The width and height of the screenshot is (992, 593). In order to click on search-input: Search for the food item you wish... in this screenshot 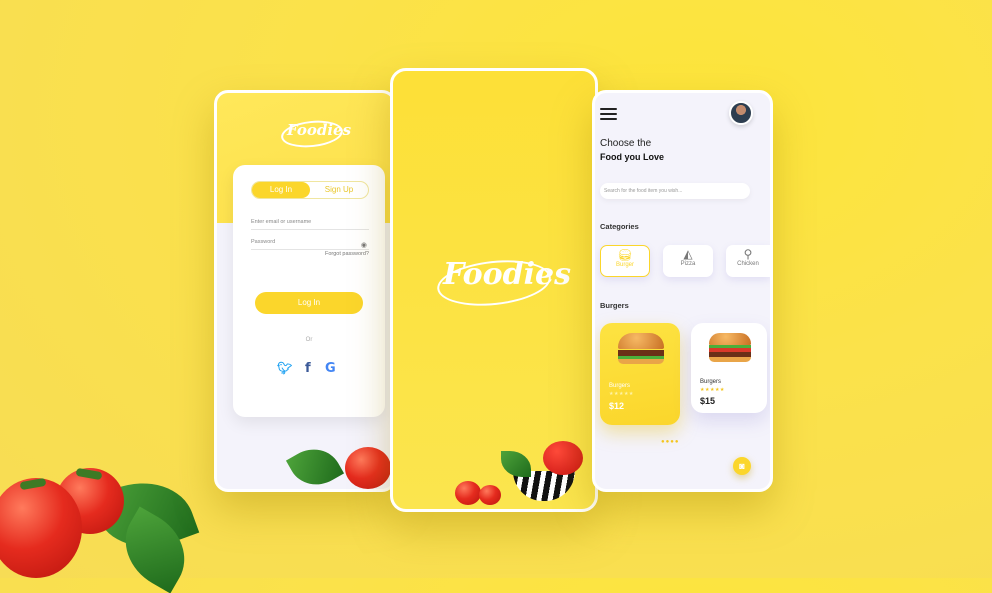, I will do `click(675, 191)`.